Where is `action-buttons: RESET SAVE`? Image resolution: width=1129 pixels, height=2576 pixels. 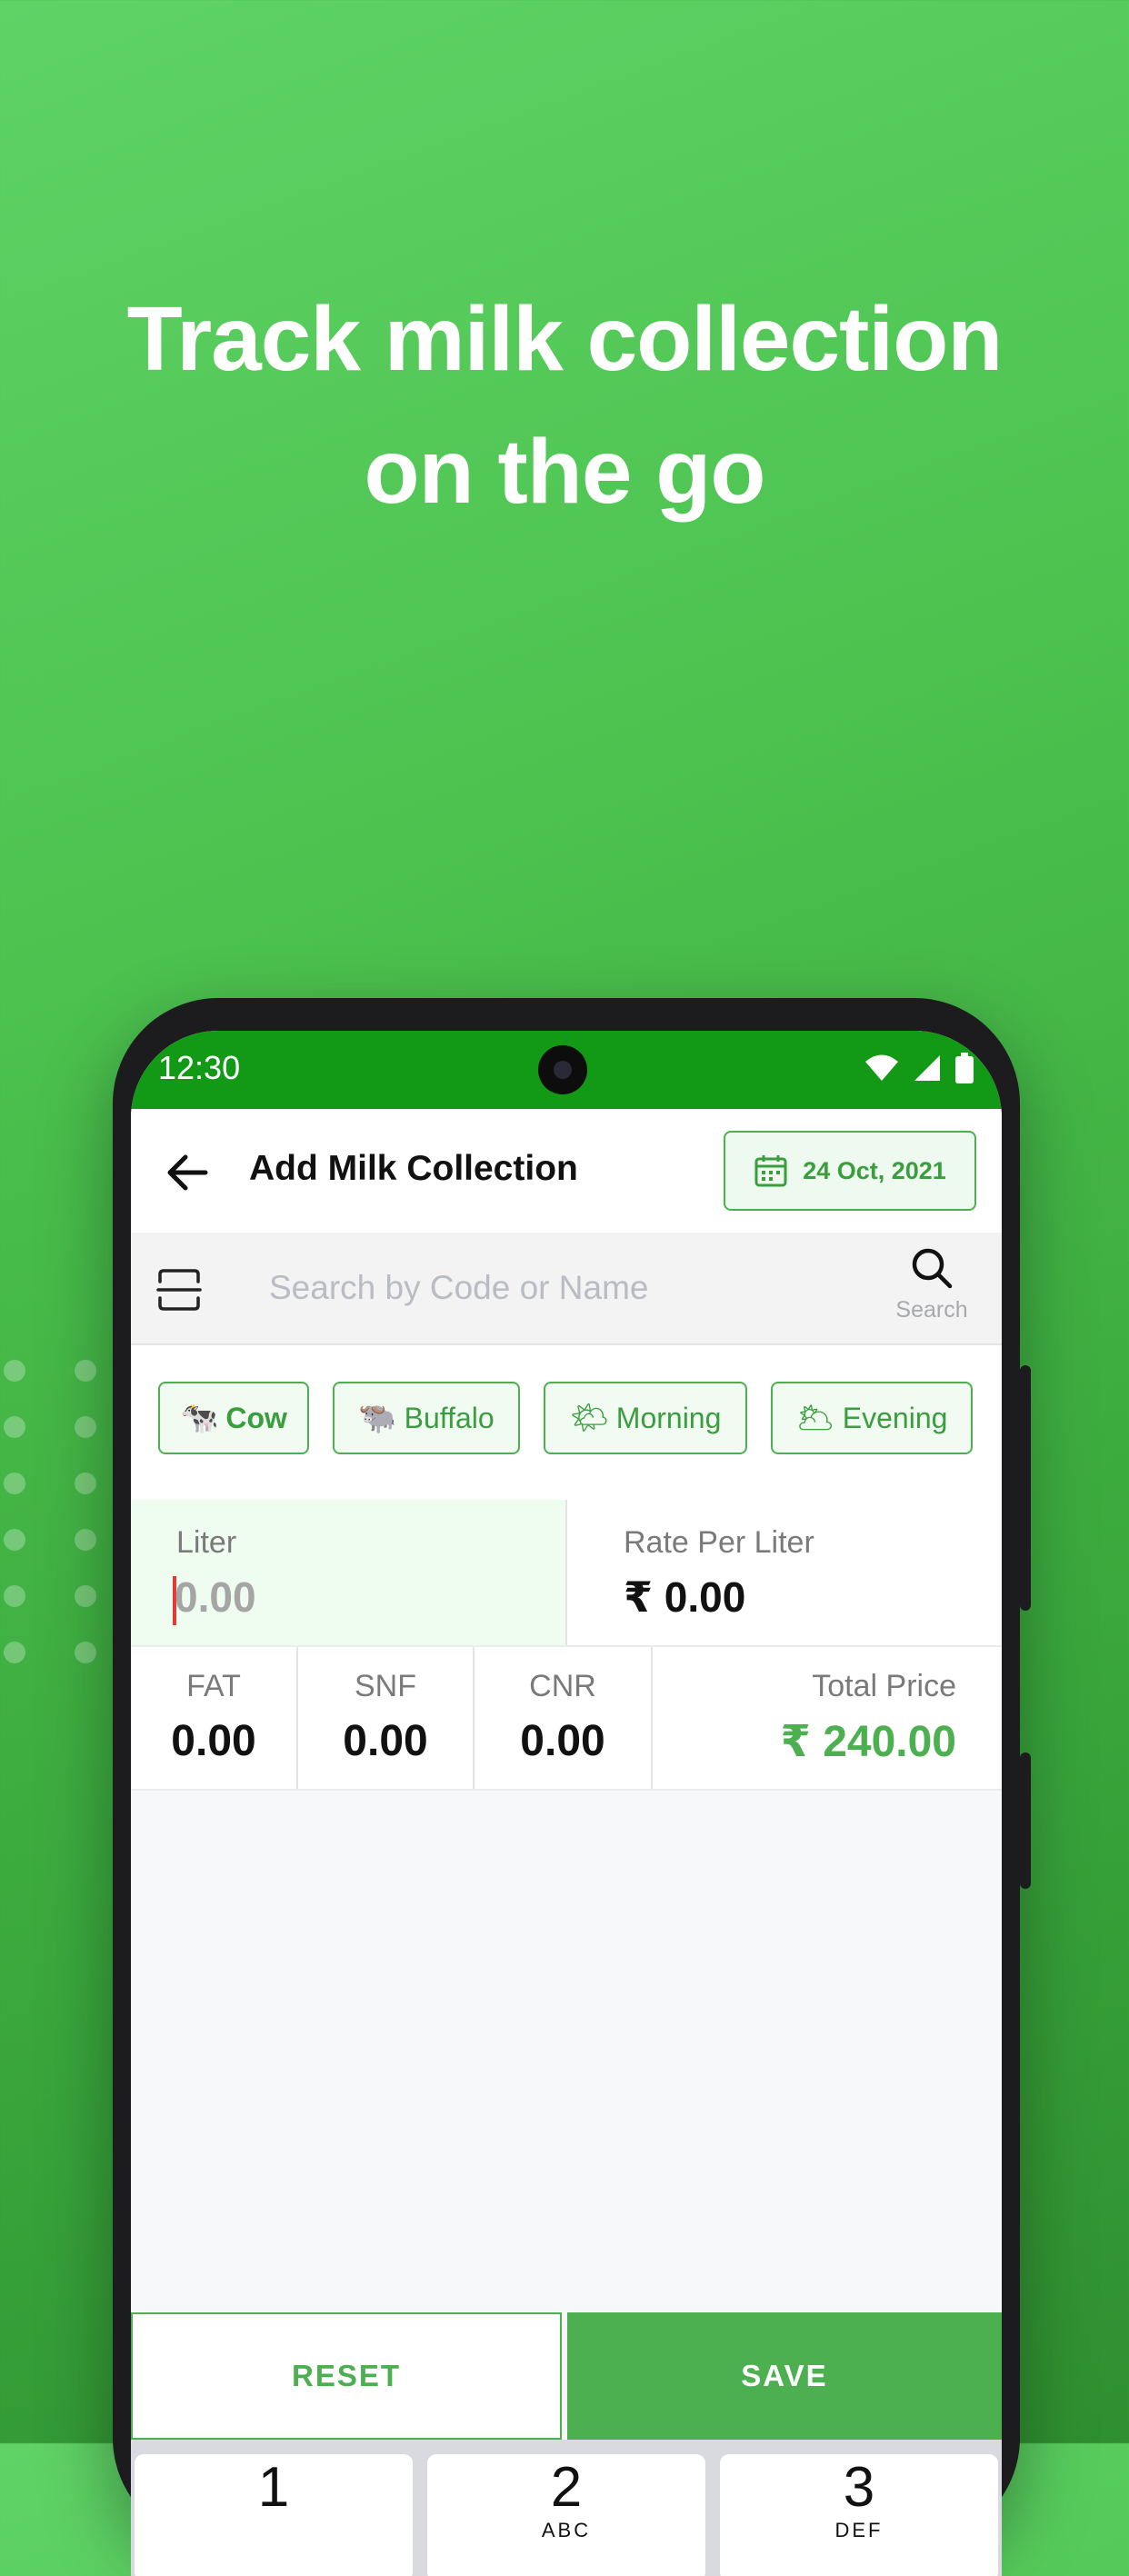 action-buttons: RESET SAVE is located at coordinates (567, 2376).